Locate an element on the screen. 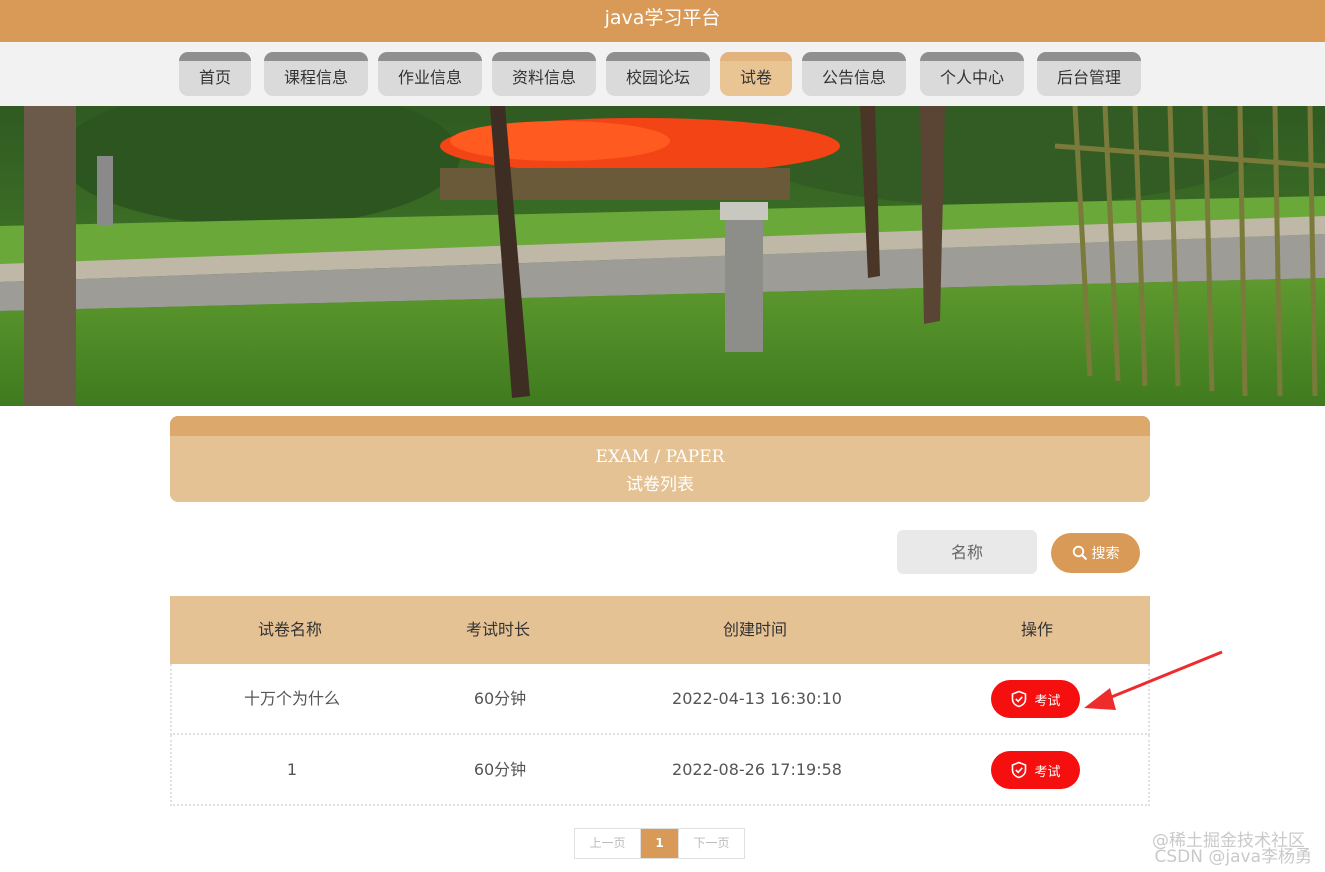 The height and width of the screenshot is (872, 1325). watermark-csdn: CSDN @java李杨勇 is located at coordinates (1233, 857).